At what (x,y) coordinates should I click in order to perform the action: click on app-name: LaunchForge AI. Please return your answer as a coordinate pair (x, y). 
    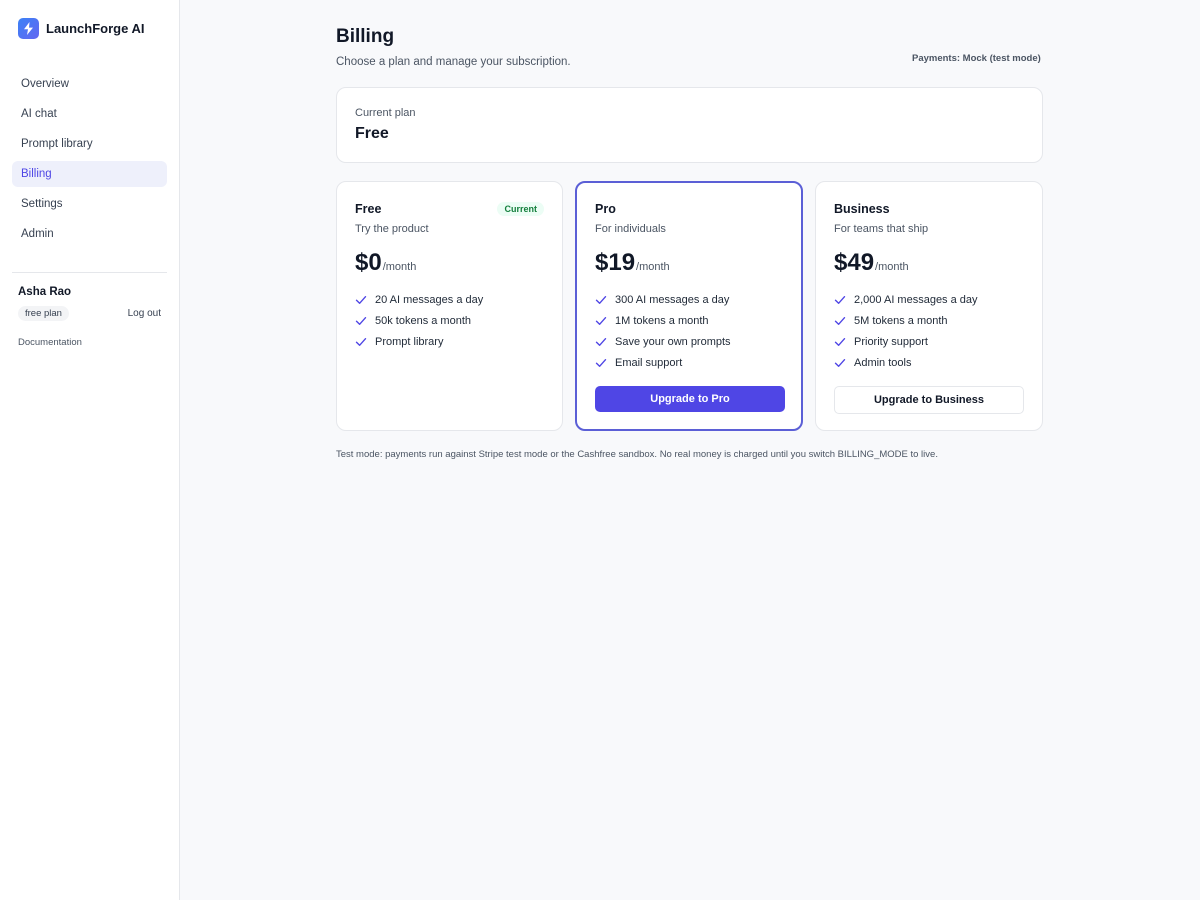
    Looking at the image, I should click on (95, 28).